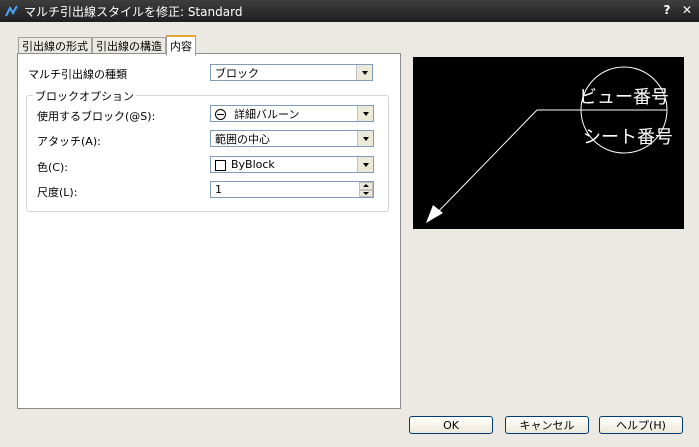 The height and width of the screenshot is (447, 699). I want to click on scale-spinner: 1, so click(292, 189).